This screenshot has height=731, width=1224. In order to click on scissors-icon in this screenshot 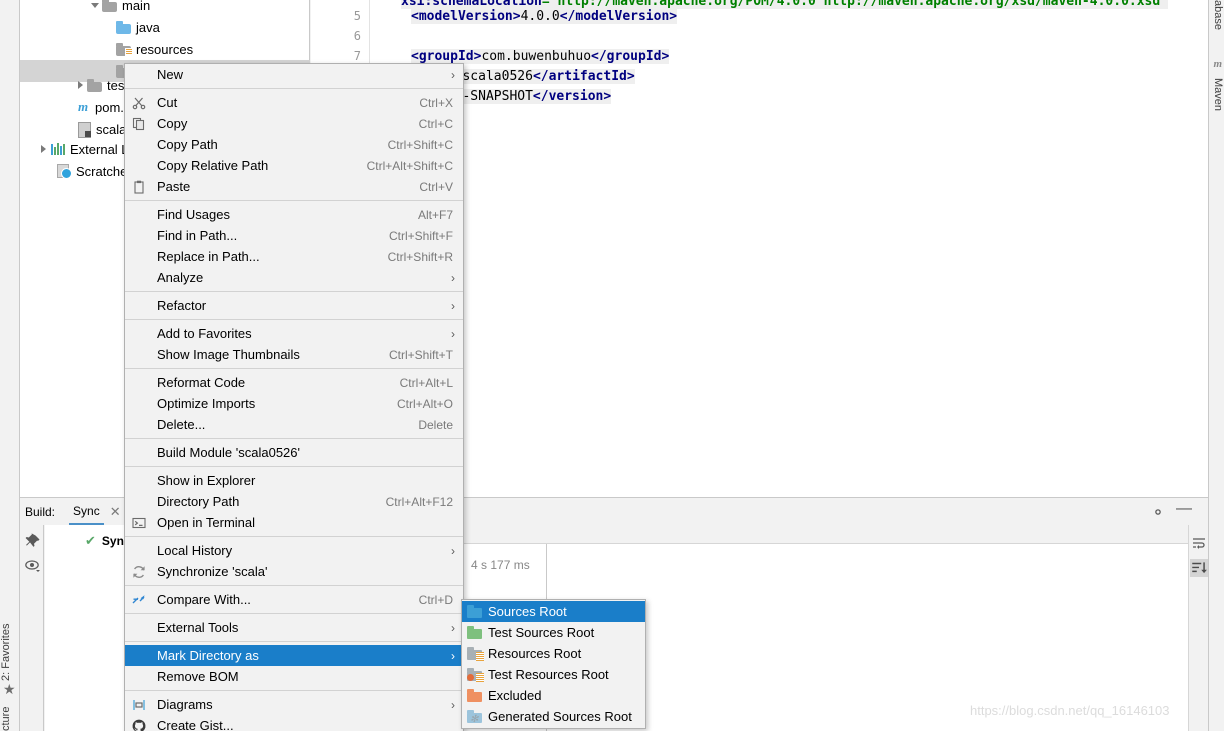, I will do `click(139, 103)`.